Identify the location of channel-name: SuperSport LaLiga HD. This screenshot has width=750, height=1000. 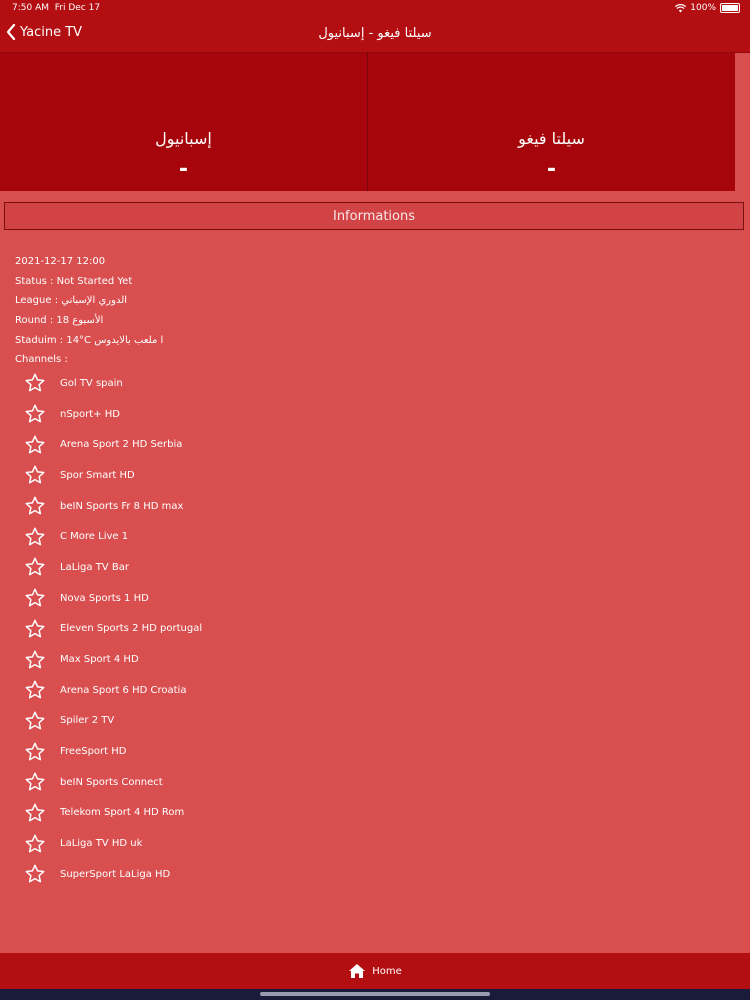
(115, 874).